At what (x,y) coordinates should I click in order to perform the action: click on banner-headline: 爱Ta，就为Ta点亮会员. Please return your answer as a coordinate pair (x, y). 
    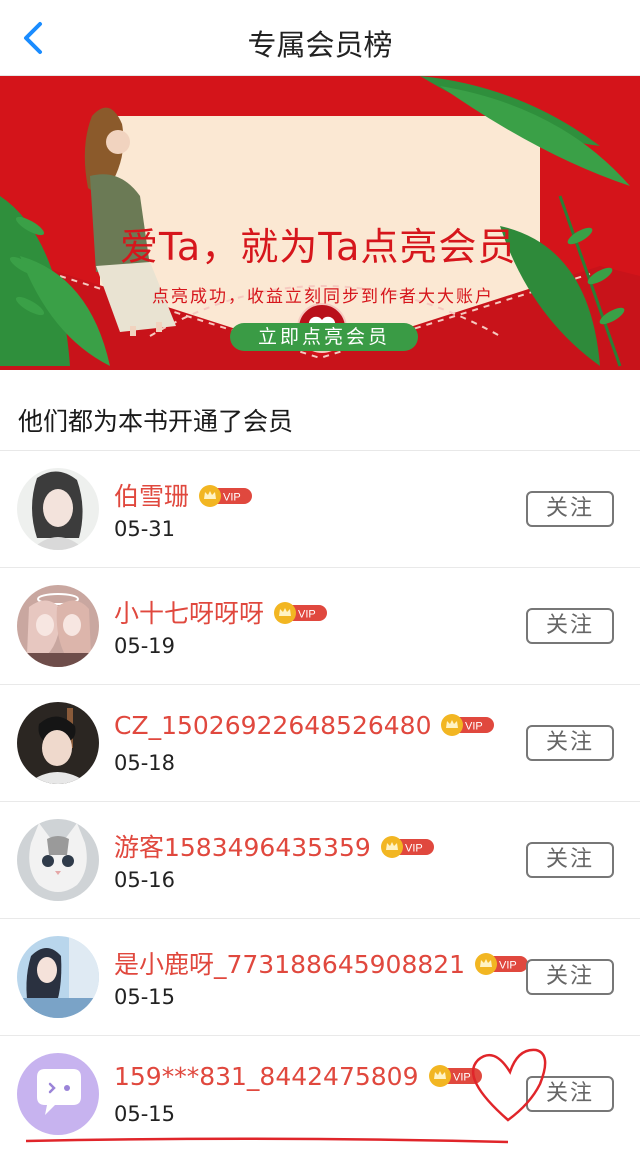
    Looking at the image, I should click on (318, 247).